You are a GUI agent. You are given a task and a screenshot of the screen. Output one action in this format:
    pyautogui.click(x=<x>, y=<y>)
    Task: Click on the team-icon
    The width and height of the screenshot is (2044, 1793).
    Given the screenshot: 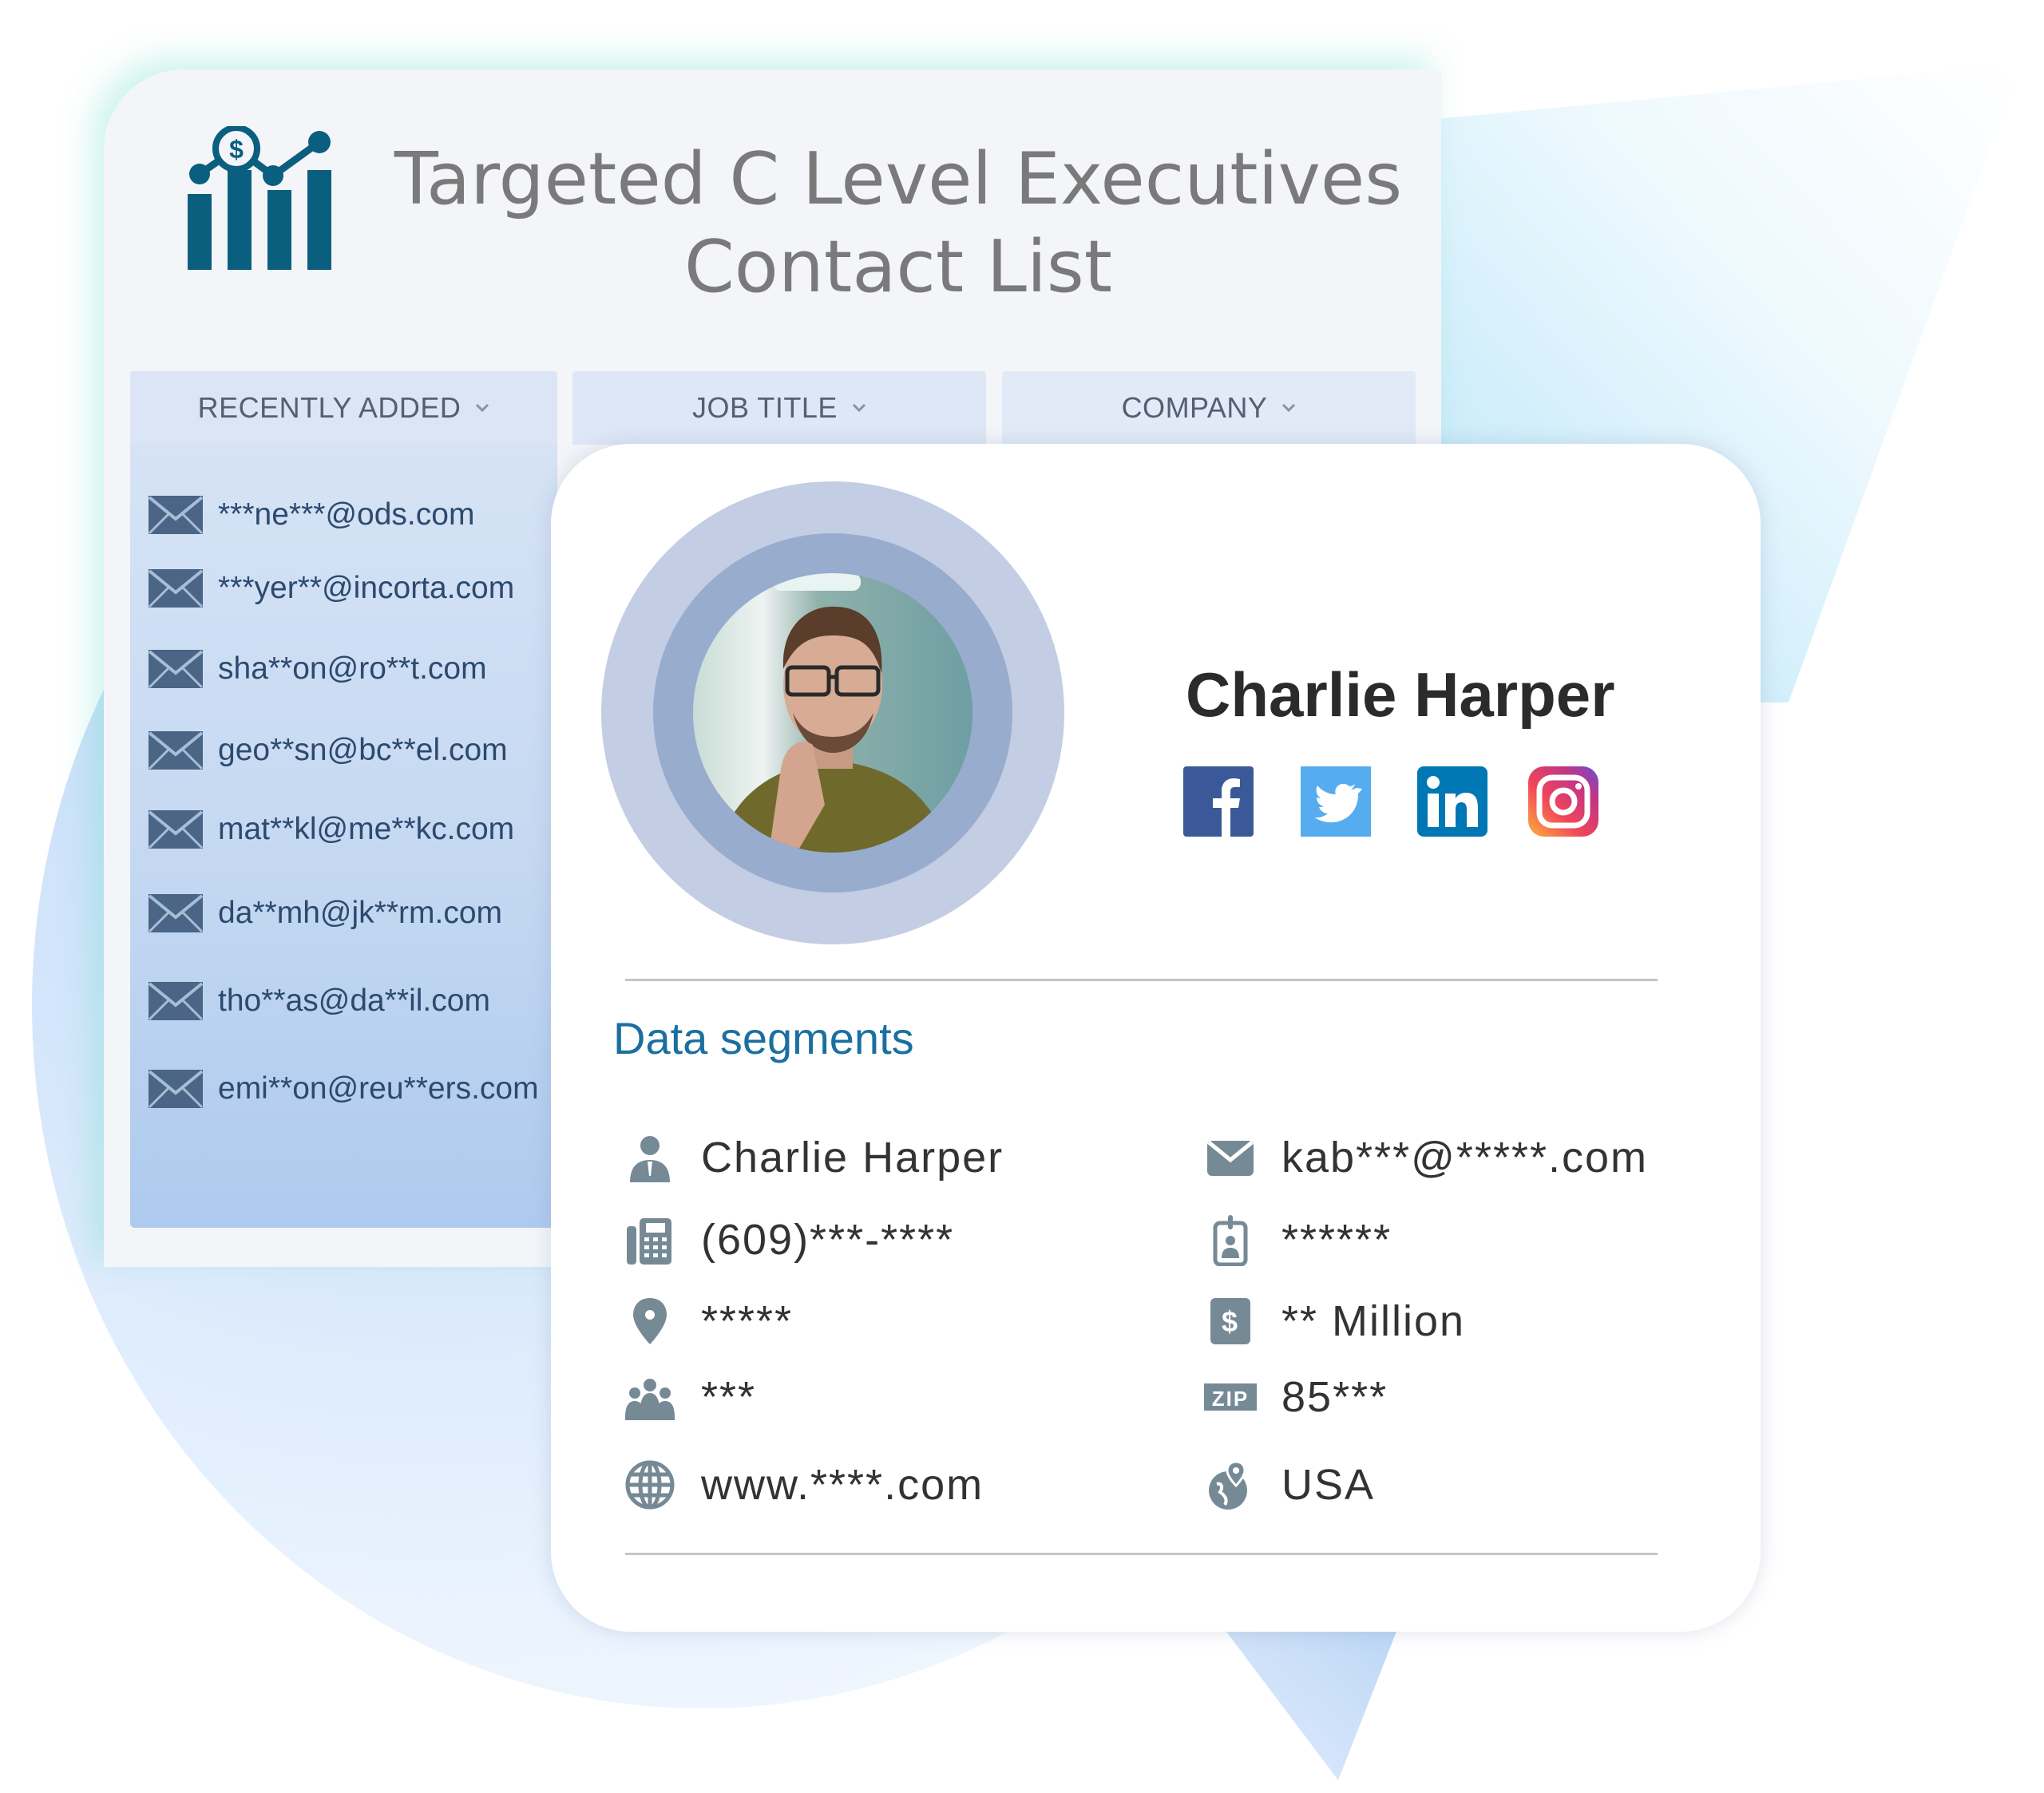 What is the action you would take?
    pyautogui.click(x=650, y=1397)
    